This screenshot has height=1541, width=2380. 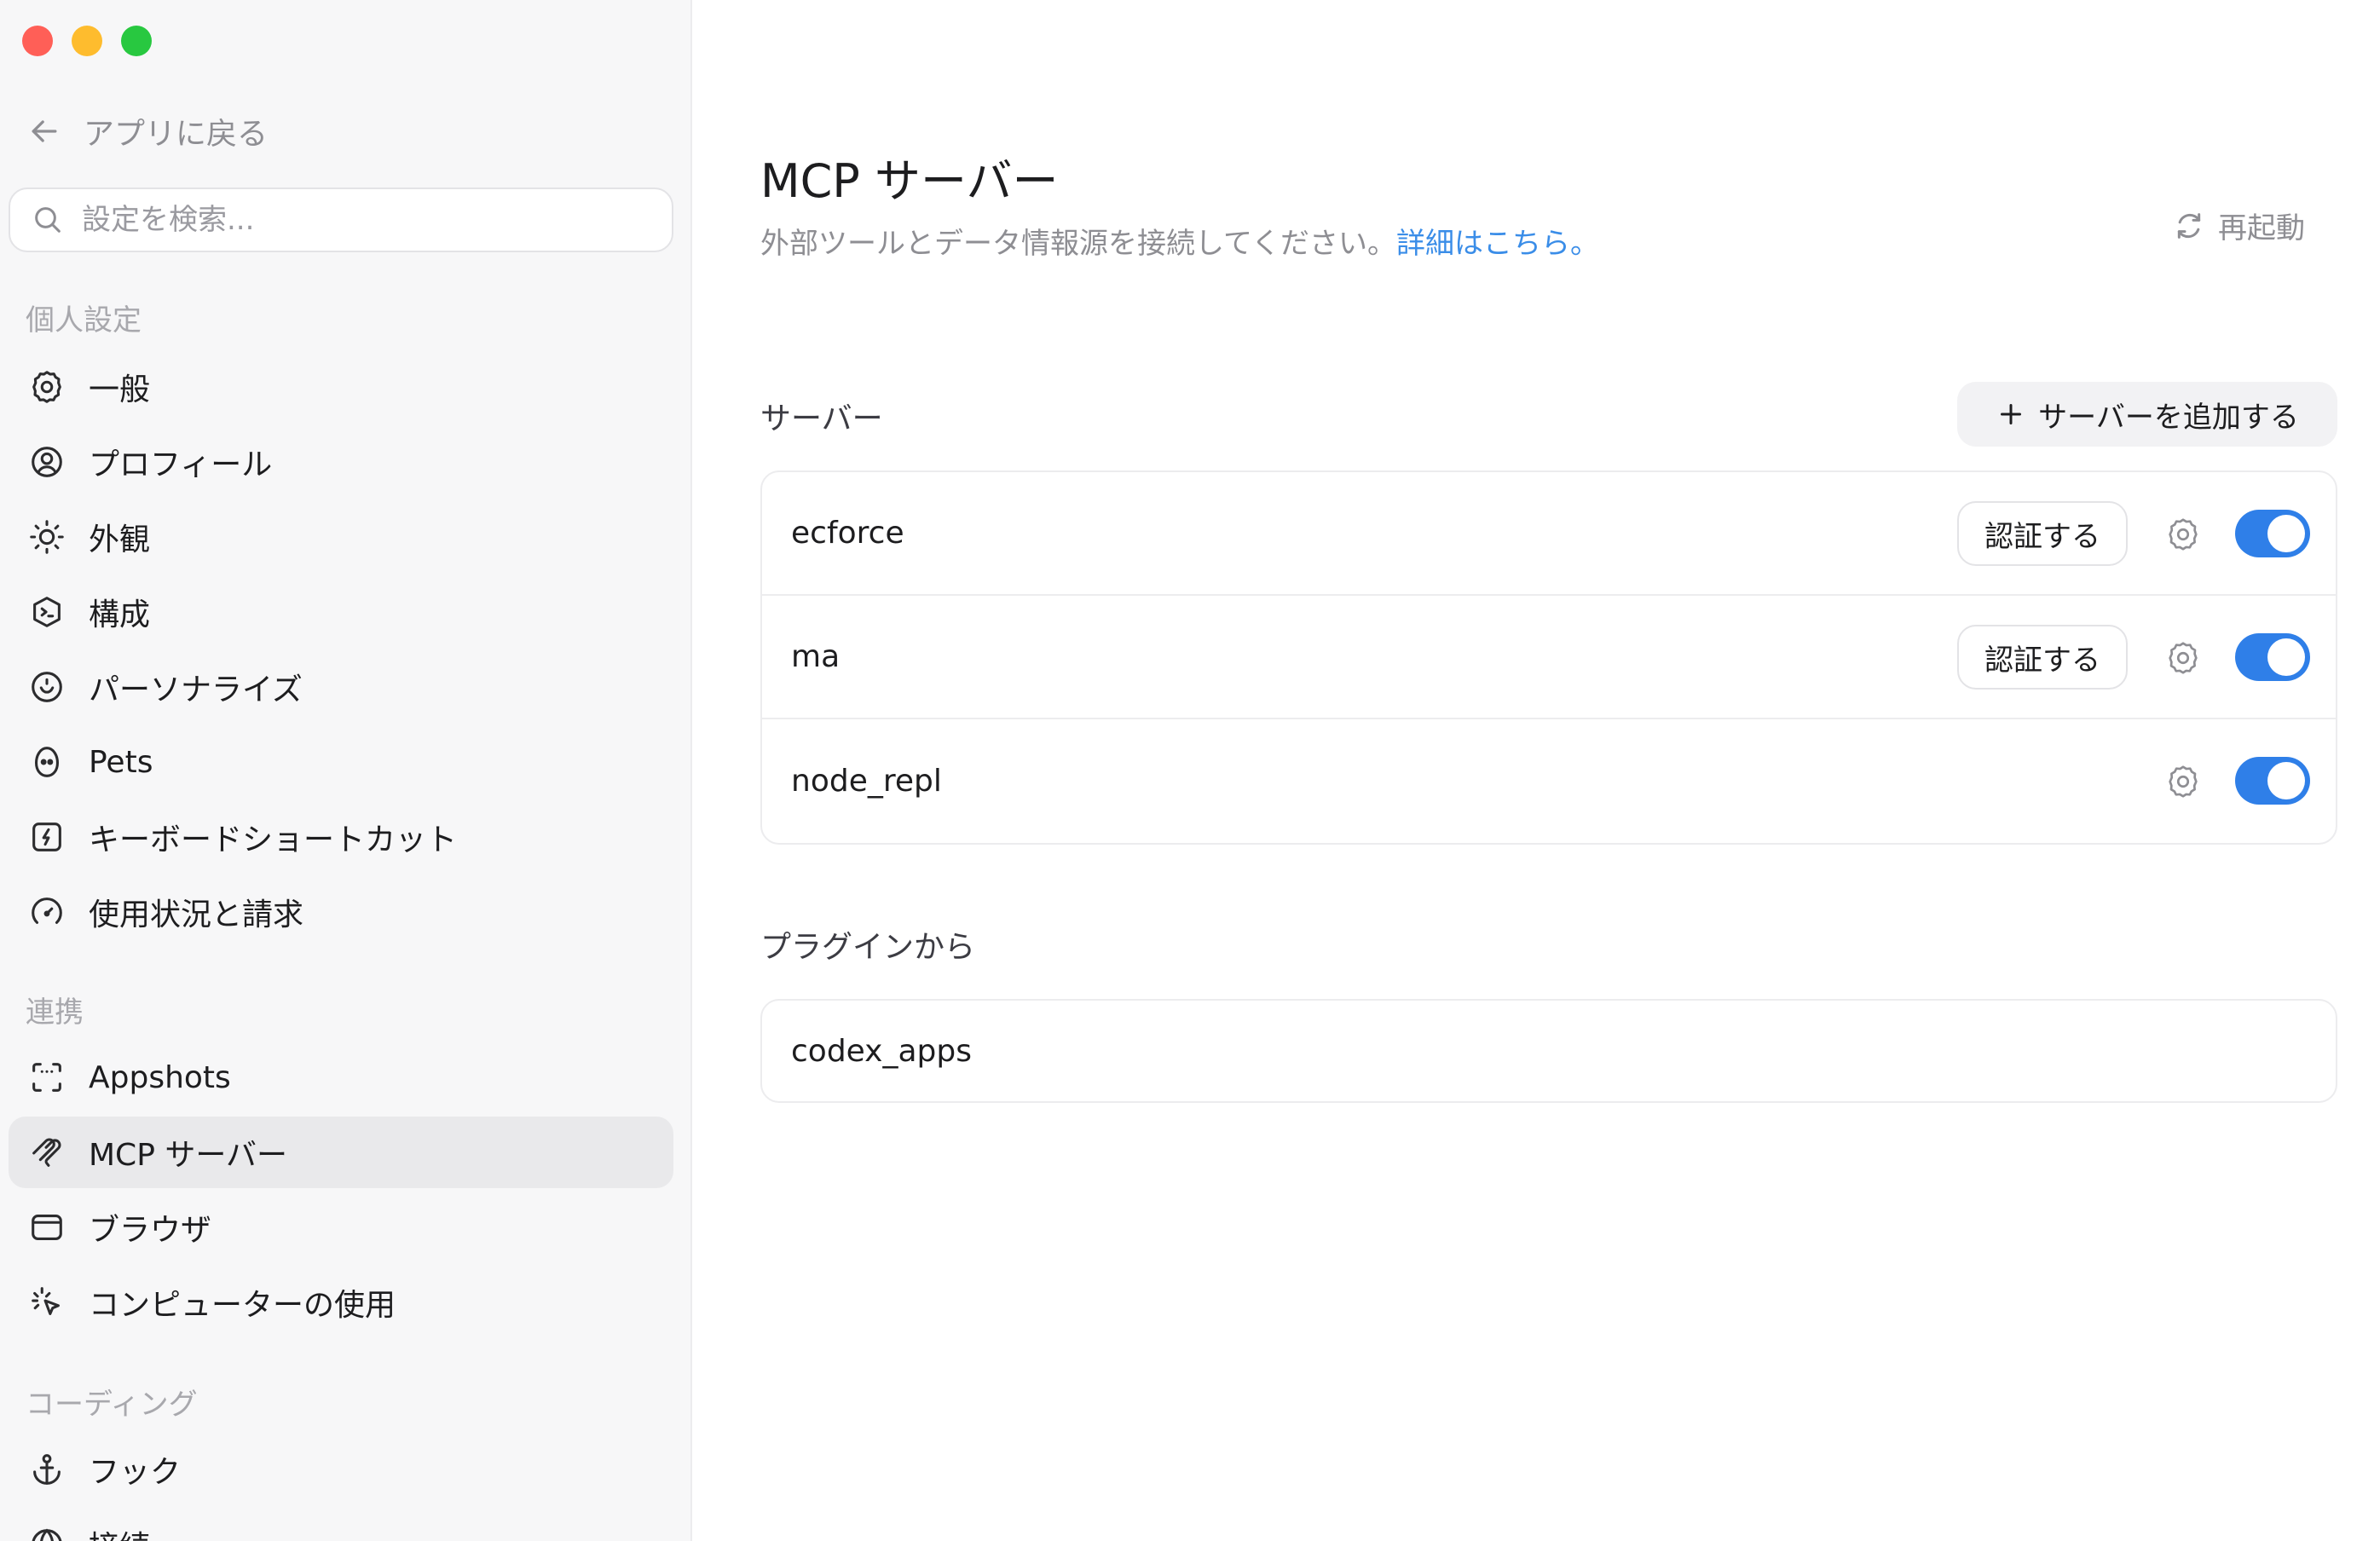 I want to click on back-to-app-link: アプリに戻る, so click(x=147, y=131).